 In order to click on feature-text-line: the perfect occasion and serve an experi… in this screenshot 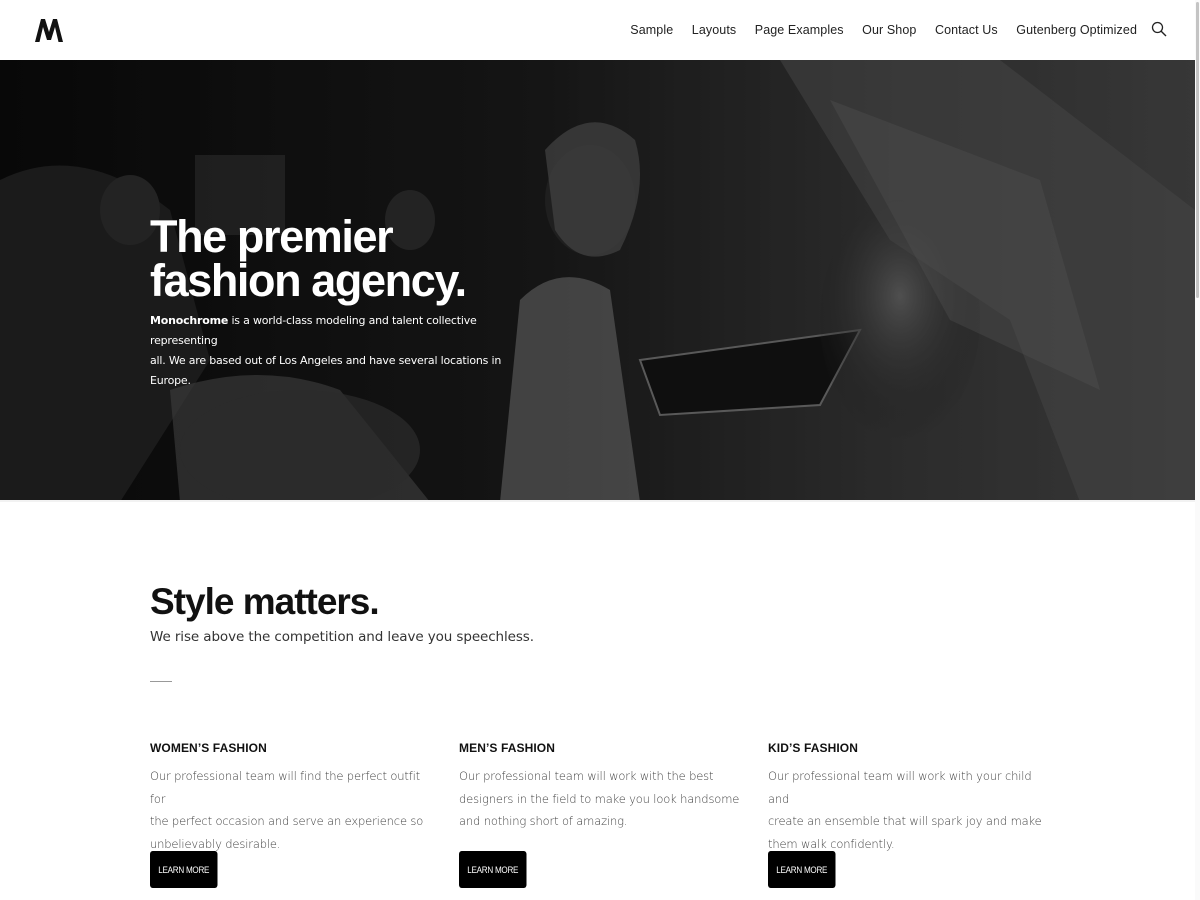, I will do `click(287, 821)`.